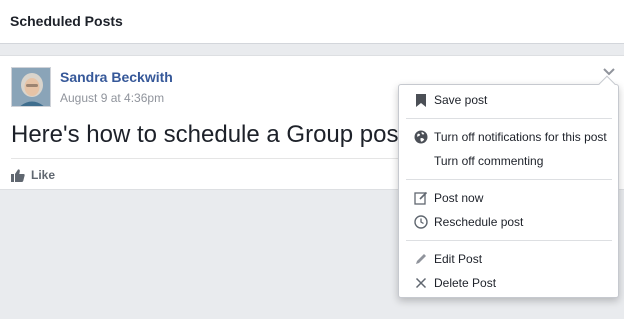  Describe the element at coordinates (421, 222) in the screenshot. I see `clock-icon` at that location.